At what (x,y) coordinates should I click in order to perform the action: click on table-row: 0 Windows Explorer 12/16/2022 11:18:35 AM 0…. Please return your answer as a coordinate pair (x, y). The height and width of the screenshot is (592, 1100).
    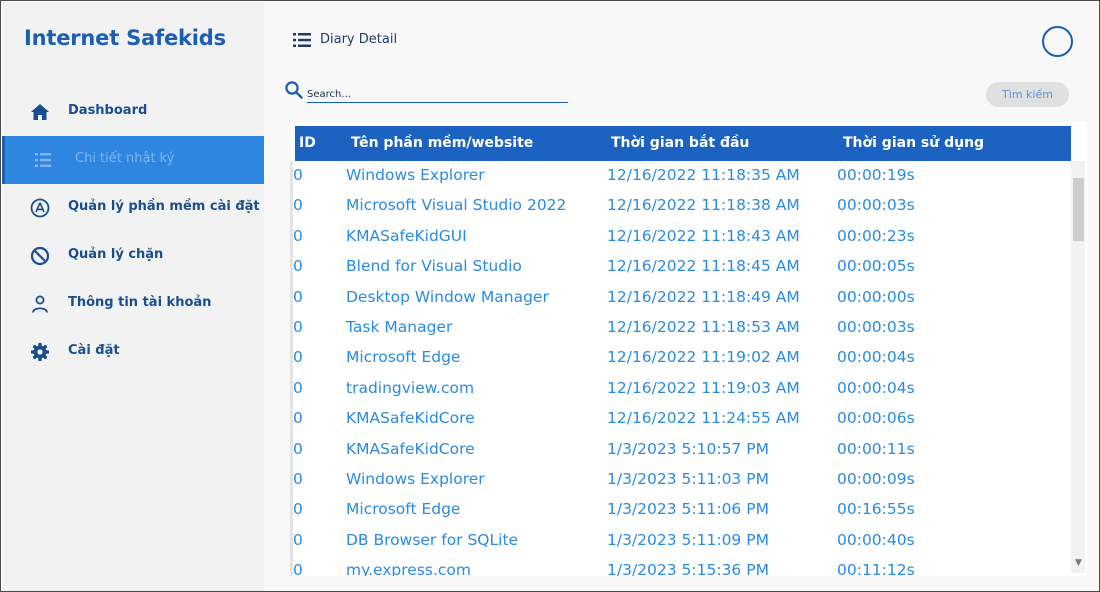
    Looking at the image, I should click on (681, 176).